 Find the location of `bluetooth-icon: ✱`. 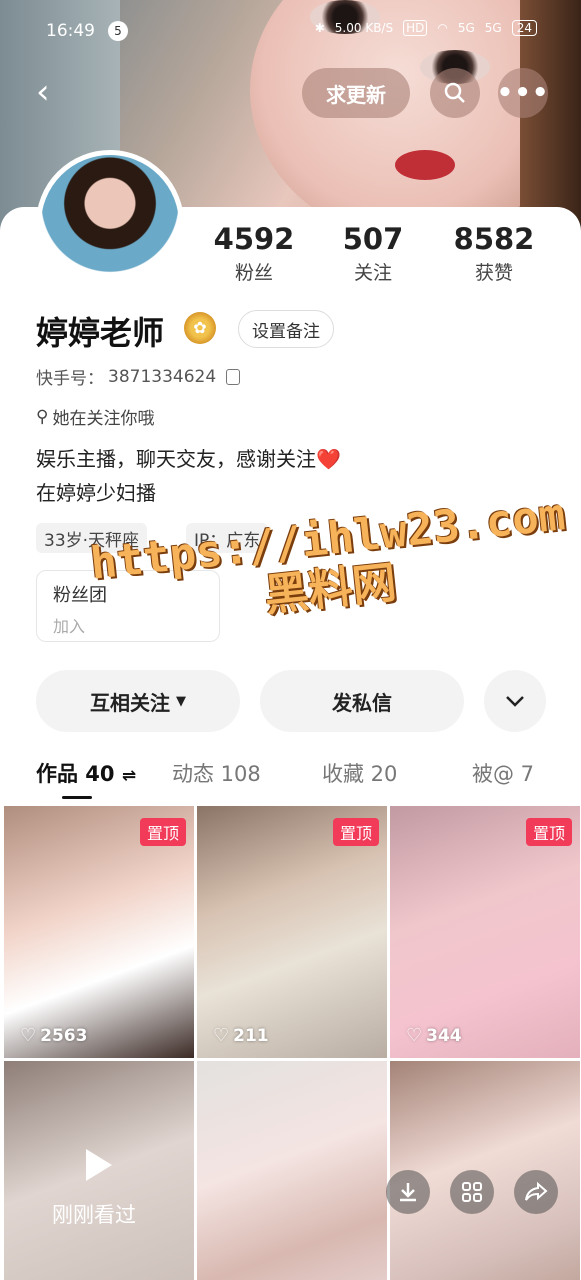

bluetooth-icon: ✱ is located at coordinates (319, 28).